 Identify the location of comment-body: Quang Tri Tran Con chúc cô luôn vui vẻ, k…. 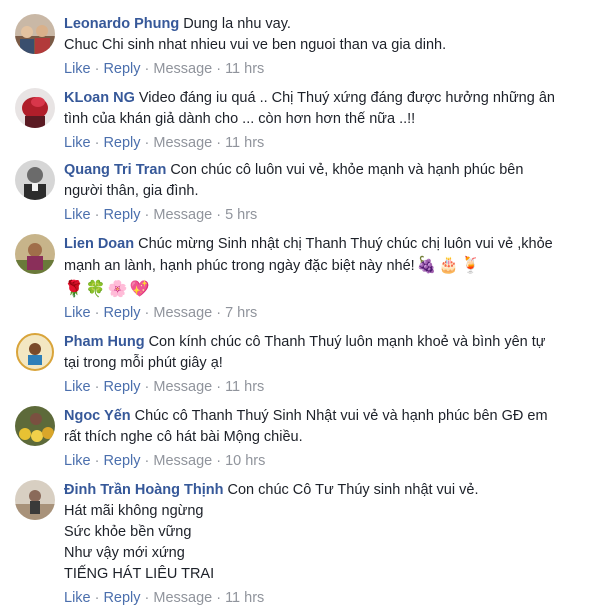
(314, 192).